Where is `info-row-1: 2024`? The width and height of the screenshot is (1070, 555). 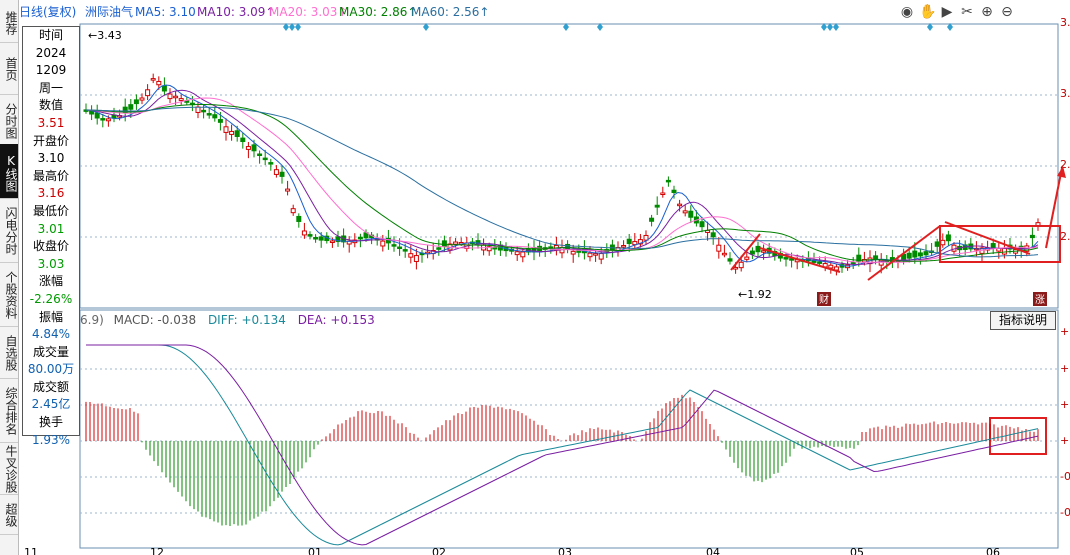 info-row-1: 2024 is located at coordinates (51, 52).